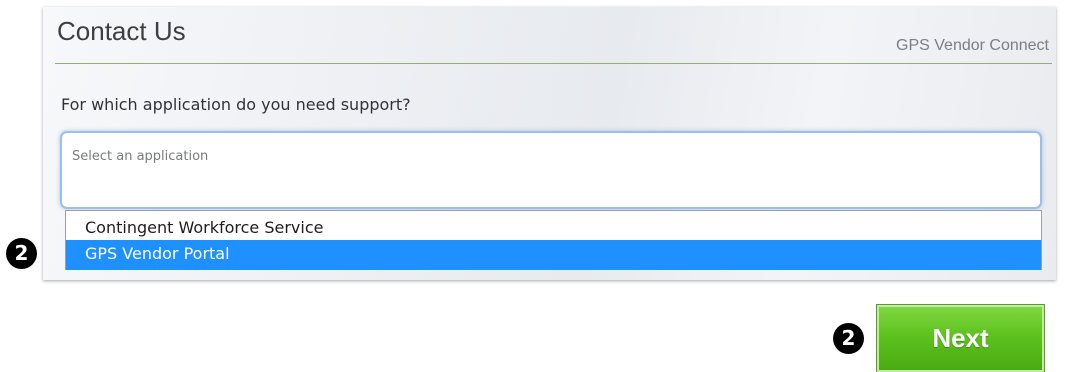  What do you see at coordinates (121, 31) in the screenshot?
I see `page-title: Contact Us` at bounding box center [121, 31].